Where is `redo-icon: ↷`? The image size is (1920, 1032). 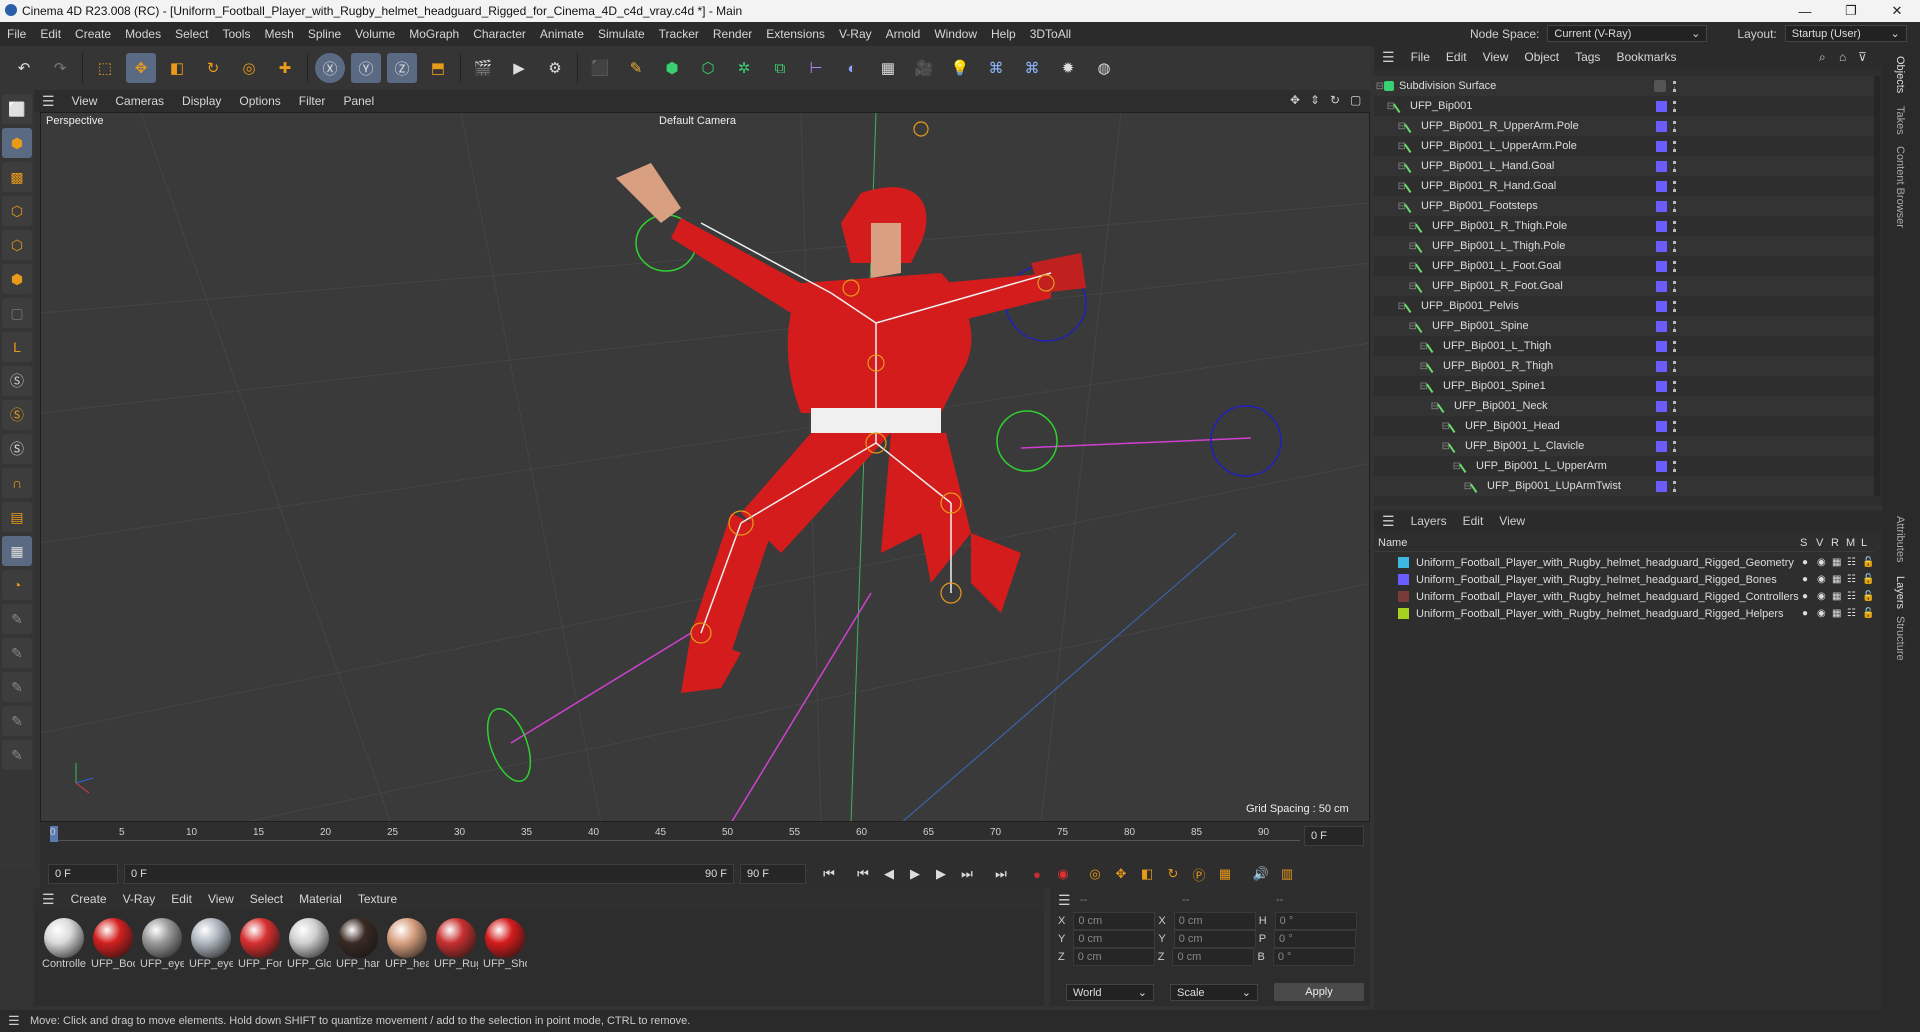
redo-icon: ↷ is located at coordinates (60, 68).